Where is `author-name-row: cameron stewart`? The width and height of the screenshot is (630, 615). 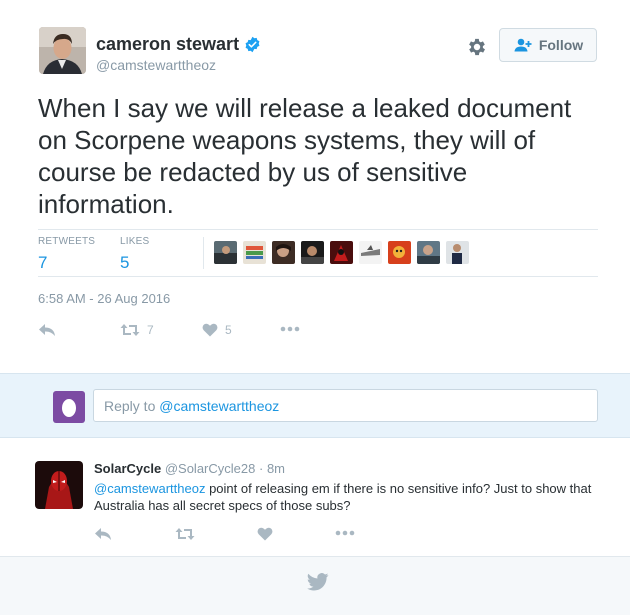 author-name-row: cameron stewart is located at coordinates (178, 44).